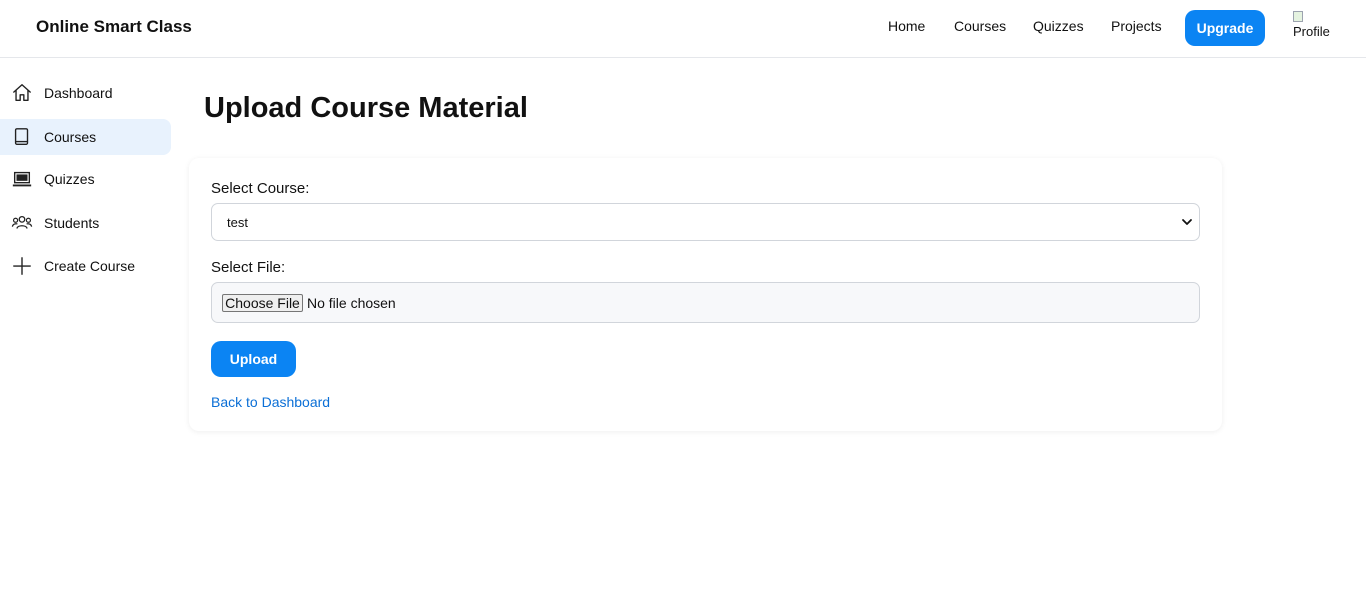  What do you see at coordinates (260, 188) in the screenshot?
I see `course-select-label: Select Course:` at bounding box center [260, 188].